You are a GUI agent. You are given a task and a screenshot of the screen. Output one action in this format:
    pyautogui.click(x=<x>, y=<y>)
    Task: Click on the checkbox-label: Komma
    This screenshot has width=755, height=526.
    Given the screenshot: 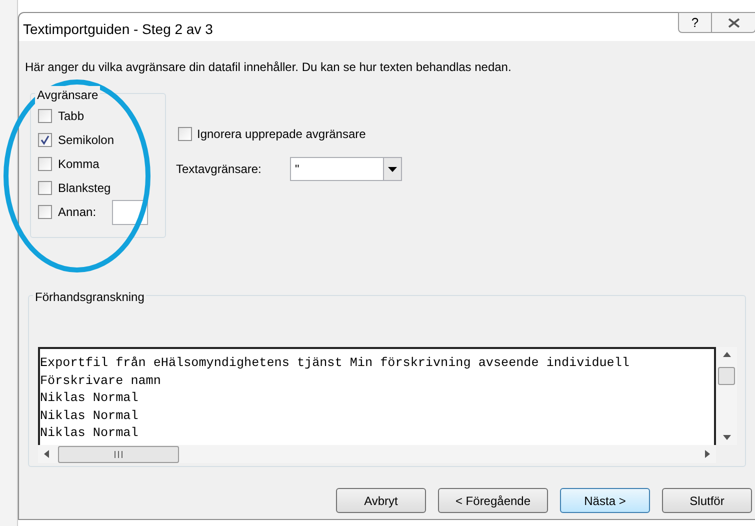 What is the action you would take?
    pyautogui.click(x=79, y=164)
    